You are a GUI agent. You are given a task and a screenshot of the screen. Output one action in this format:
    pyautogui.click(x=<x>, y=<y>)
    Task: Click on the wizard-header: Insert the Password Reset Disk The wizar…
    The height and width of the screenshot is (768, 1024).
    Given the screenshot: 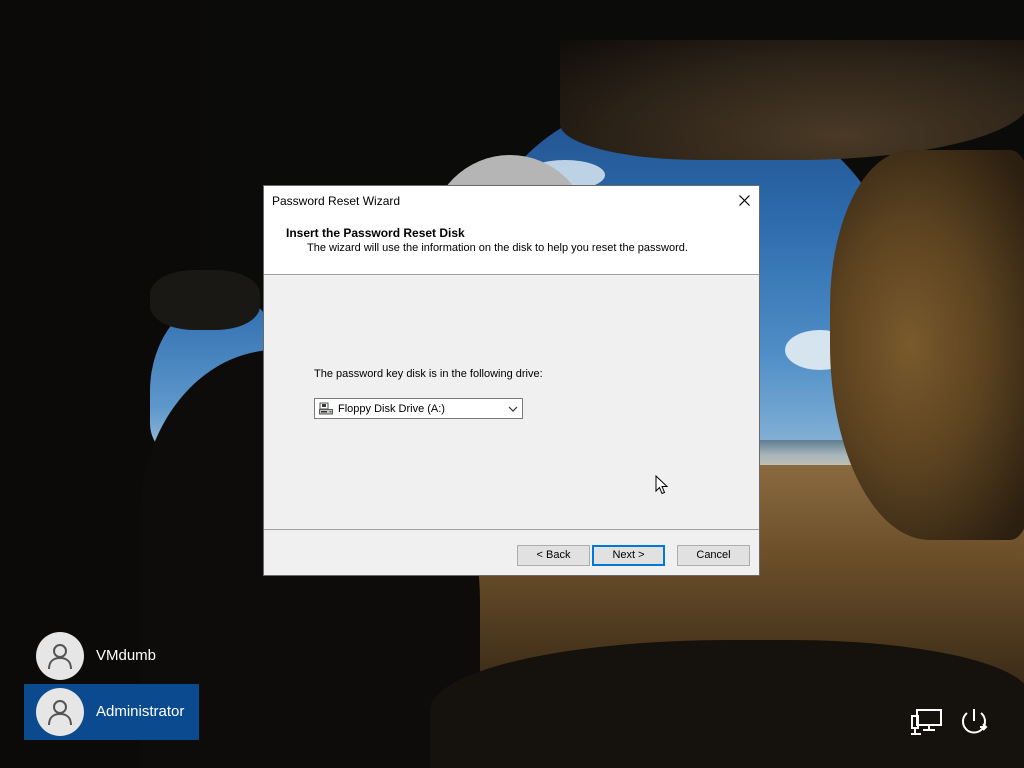 What is the action you would take?
    pyautogui.click(x=511, y=244)
    